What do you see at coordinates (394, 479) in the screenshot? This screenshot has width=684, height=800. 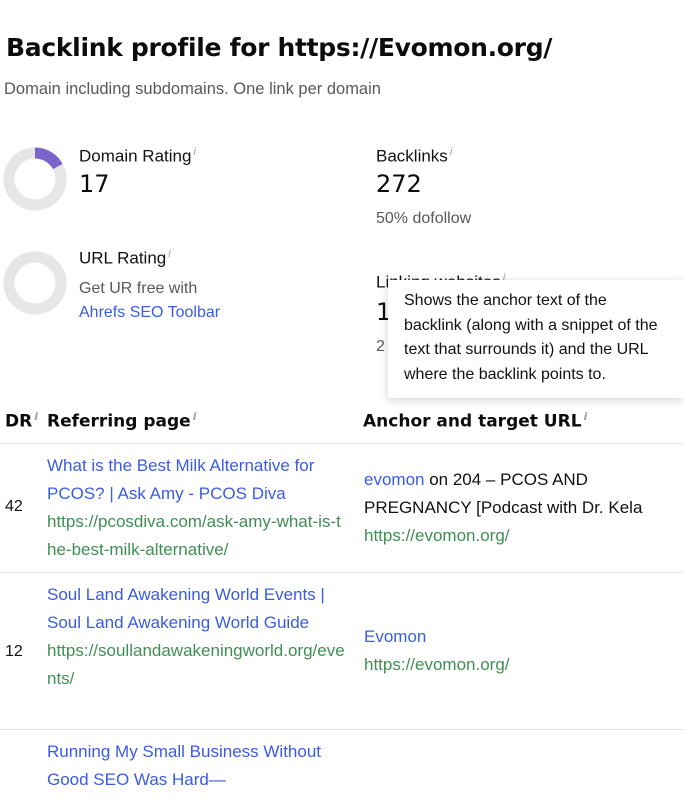 I see `anchor-text: evomon` at bounding box center [394, 479].